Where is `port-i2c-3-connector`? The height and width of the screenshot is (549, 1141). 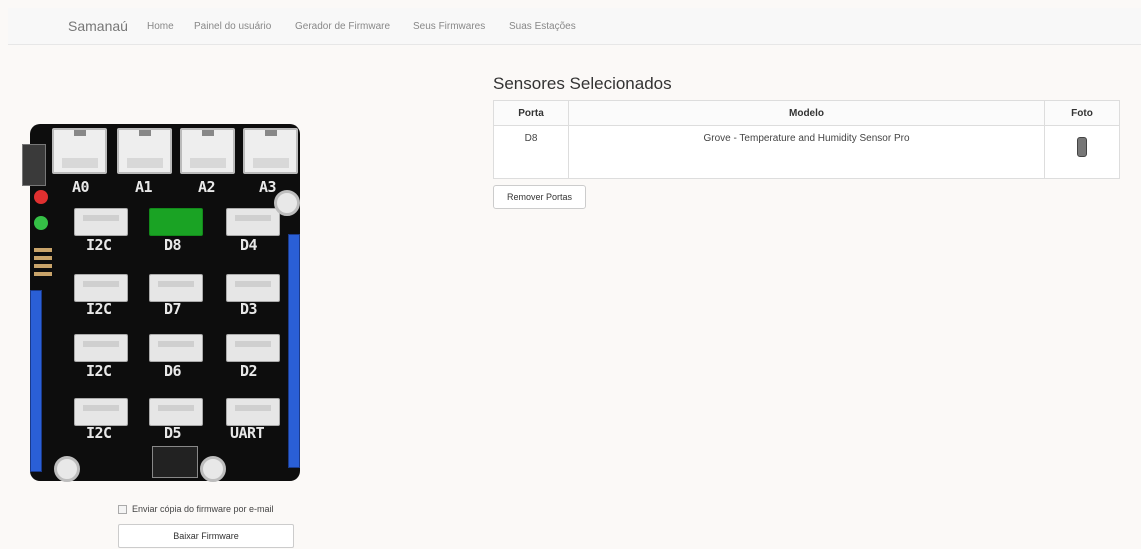 port-i2c-3-connector is located at coordinates (101, 348).